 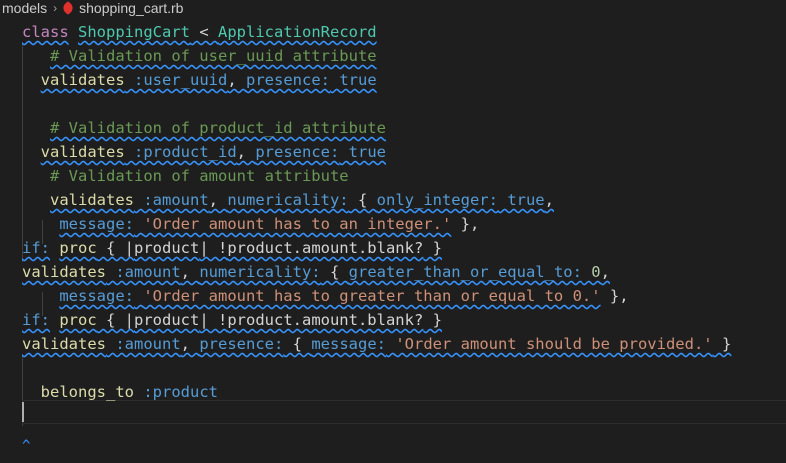 I want to click on code-token: # Validation of amount attribute, so click(x=199, y=176).